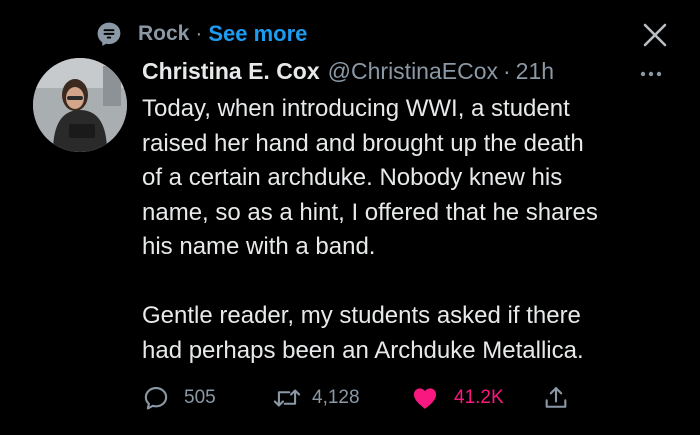 The image size is (700, 435). I want to click on close-button, so click(655, 35).